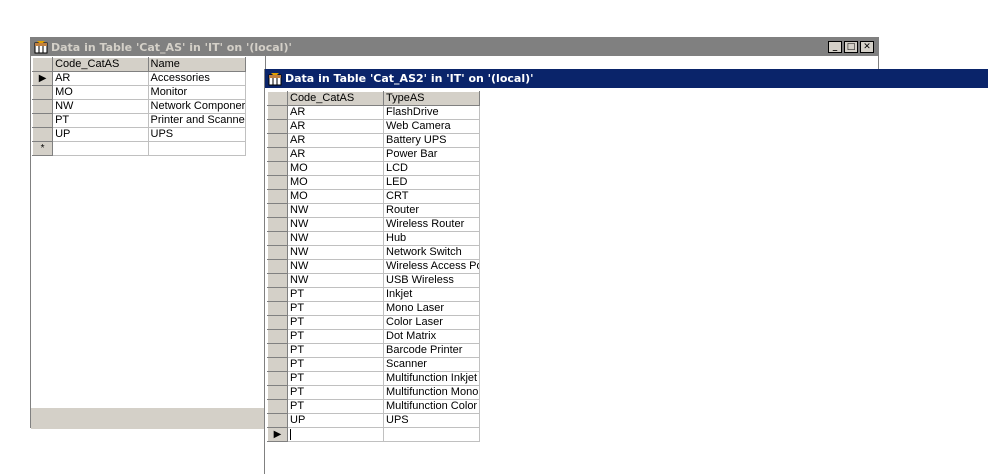 The width and height of the screenshot is (988, 474). What do you see at coordinates (373, 406) in the screenshot?
I see `table-row: PT Multifunction Color` at bounding box center [373, 406].